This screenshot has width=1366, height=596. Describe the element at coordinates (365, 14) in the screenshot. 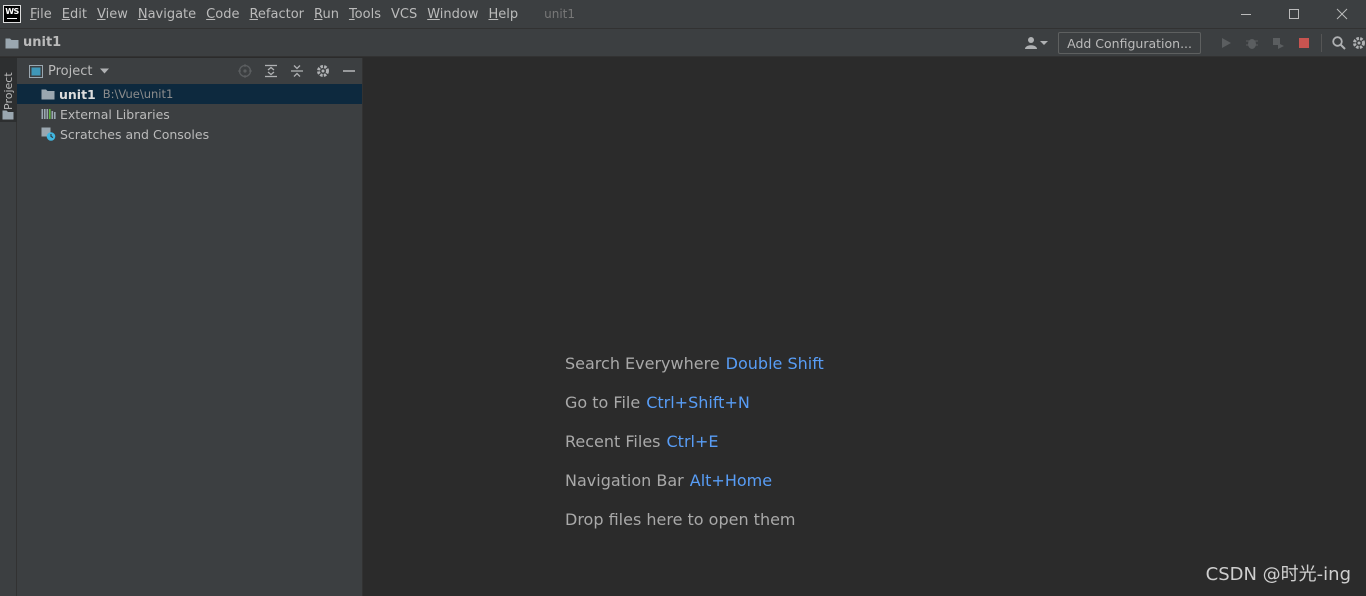

I see `menu-item: Tools` at that location.